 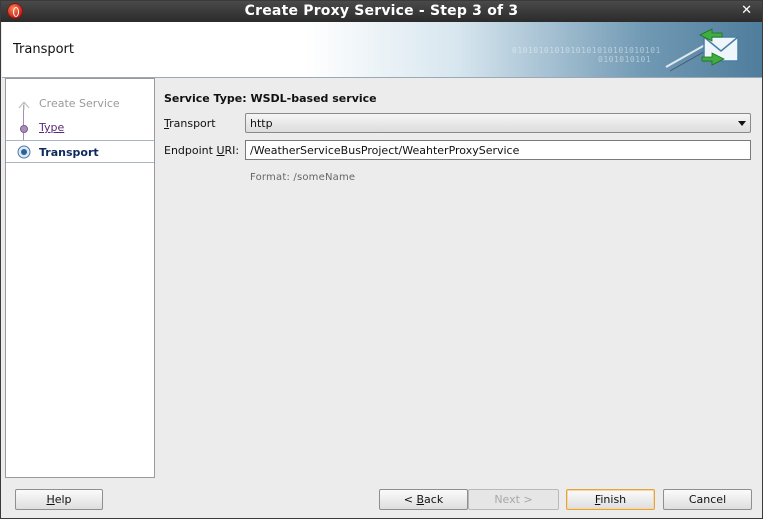 I want to click on finish-button: Finish, so click(x=610, y=499).